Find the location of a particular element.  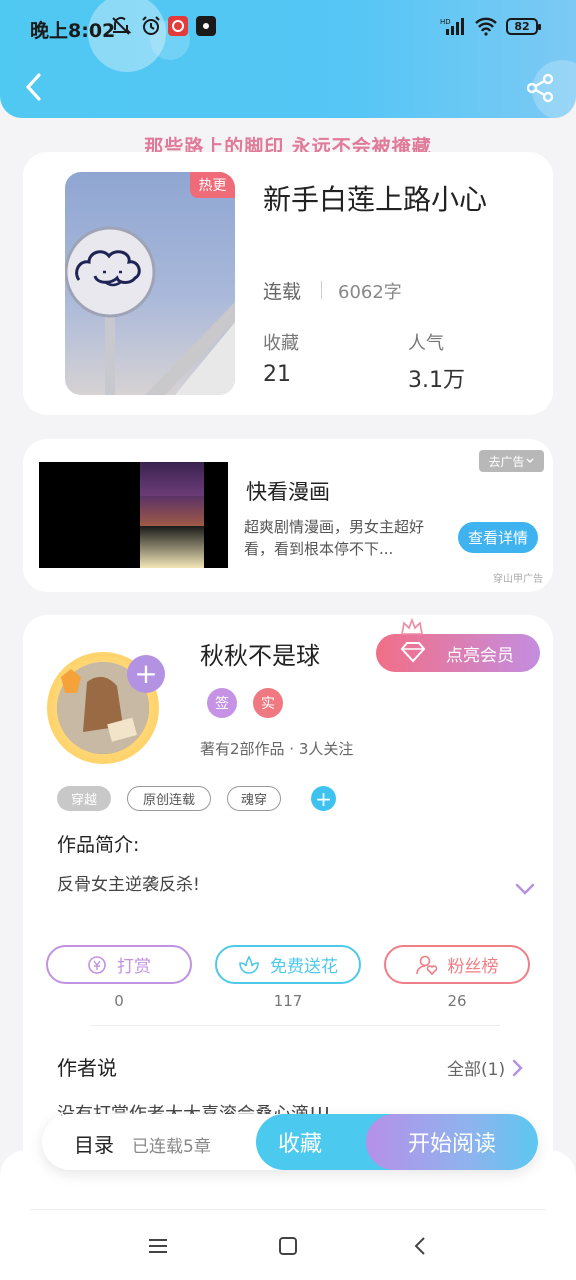

remove-ad-button: 去广告 is located at coordinates (511, 461).